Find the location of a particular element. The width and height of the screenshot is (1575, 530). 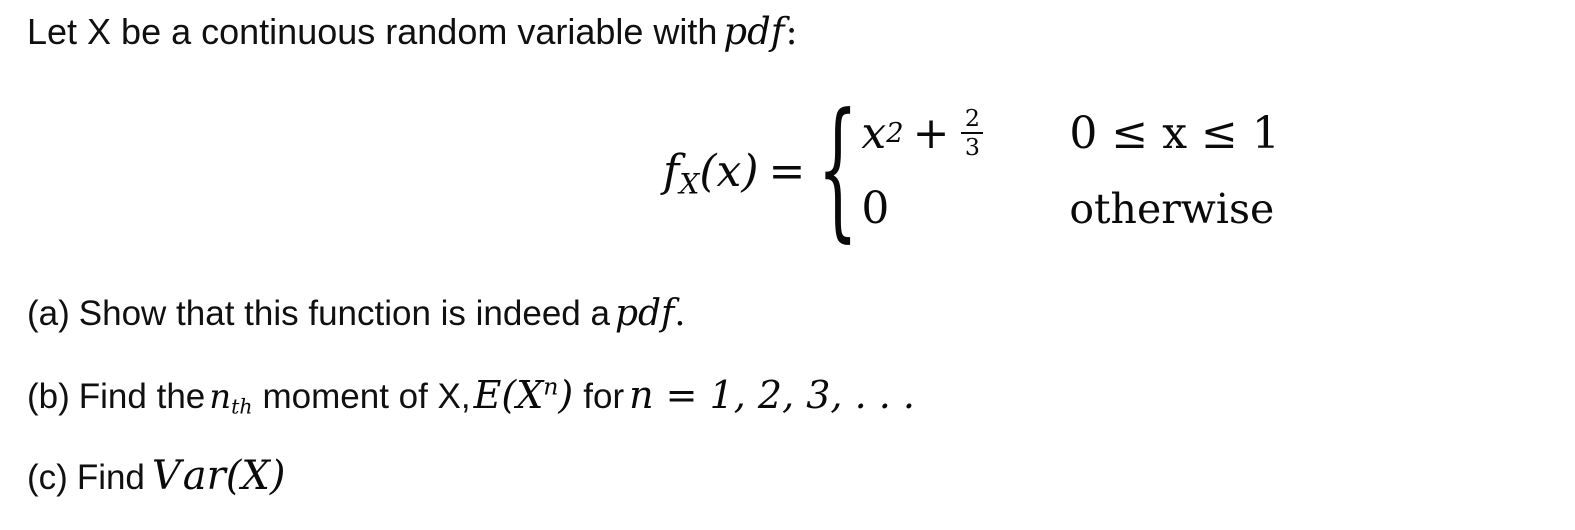

part-a-period: . is located at coordinates (680, 314).